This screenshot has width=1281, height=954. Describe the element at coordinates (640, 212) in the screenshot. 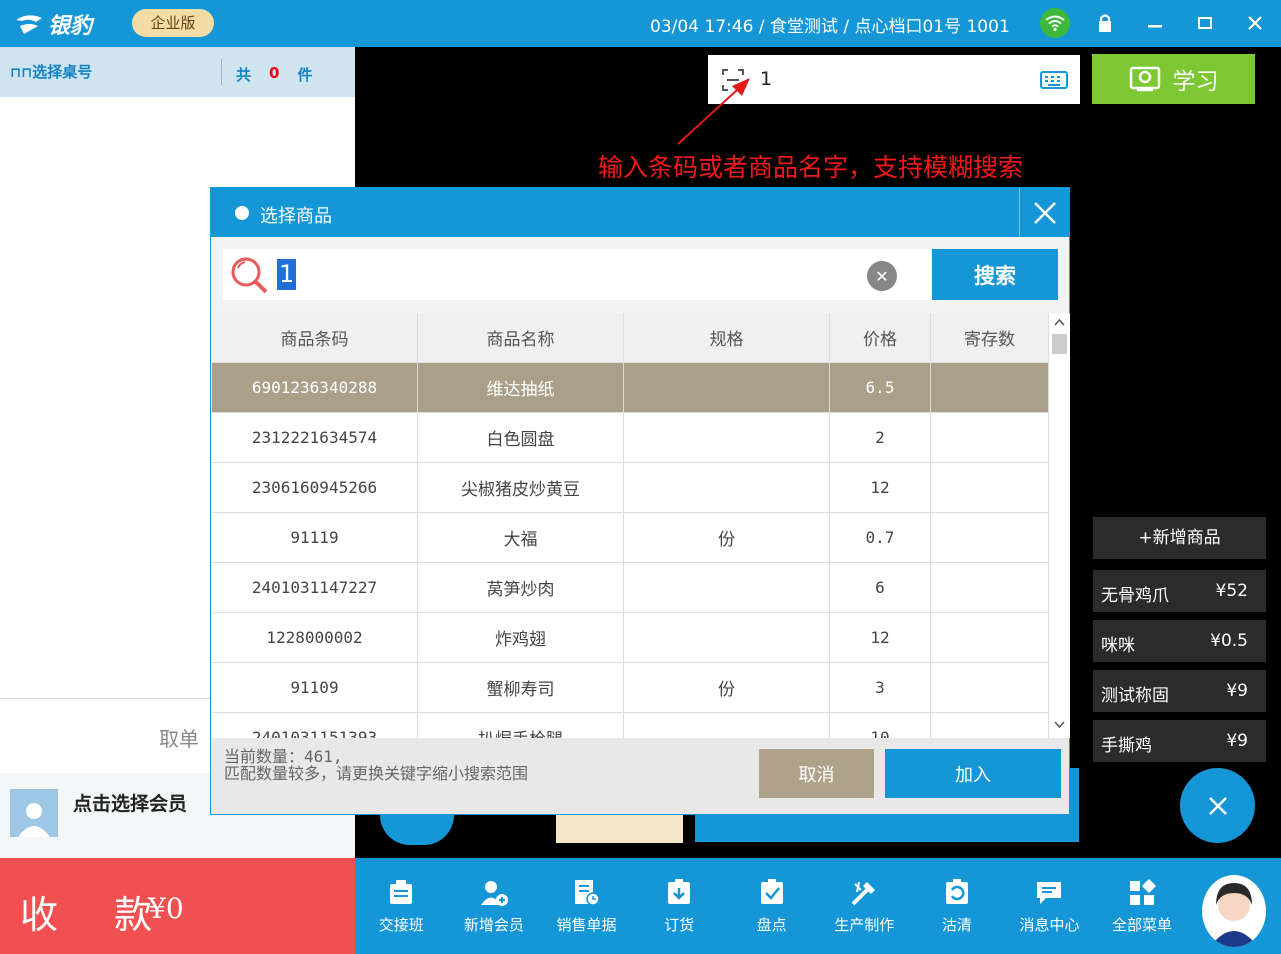

I see `dialog-header: 选择商品` at that location.